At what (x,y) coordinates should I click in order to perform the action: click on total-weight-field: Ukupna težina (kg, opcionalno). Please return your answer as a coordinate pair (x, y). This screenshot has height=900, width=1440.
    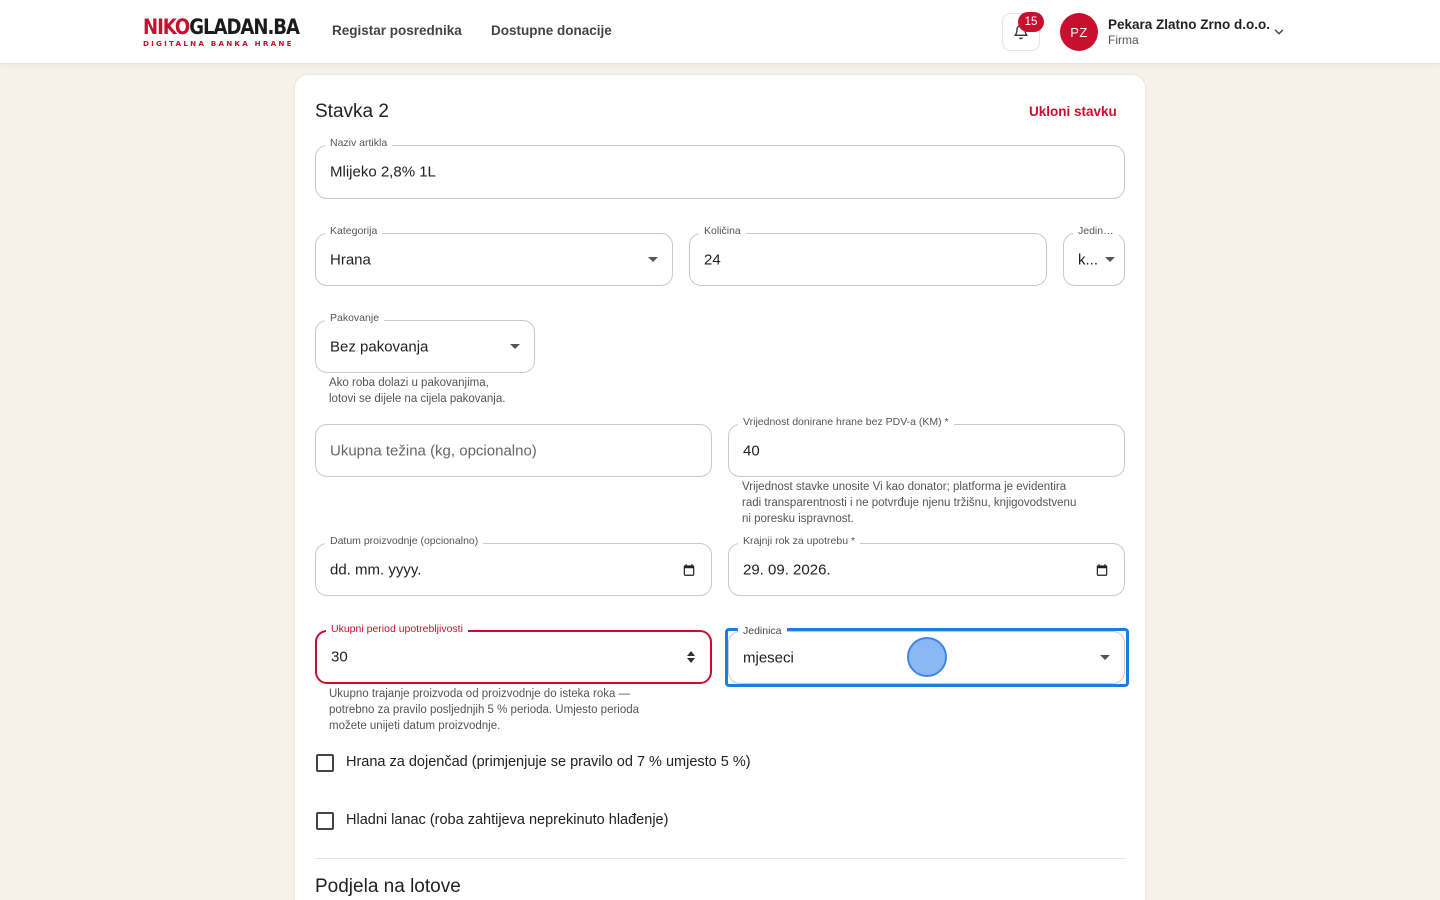
    Looking at the image, I should click on (513, 450).